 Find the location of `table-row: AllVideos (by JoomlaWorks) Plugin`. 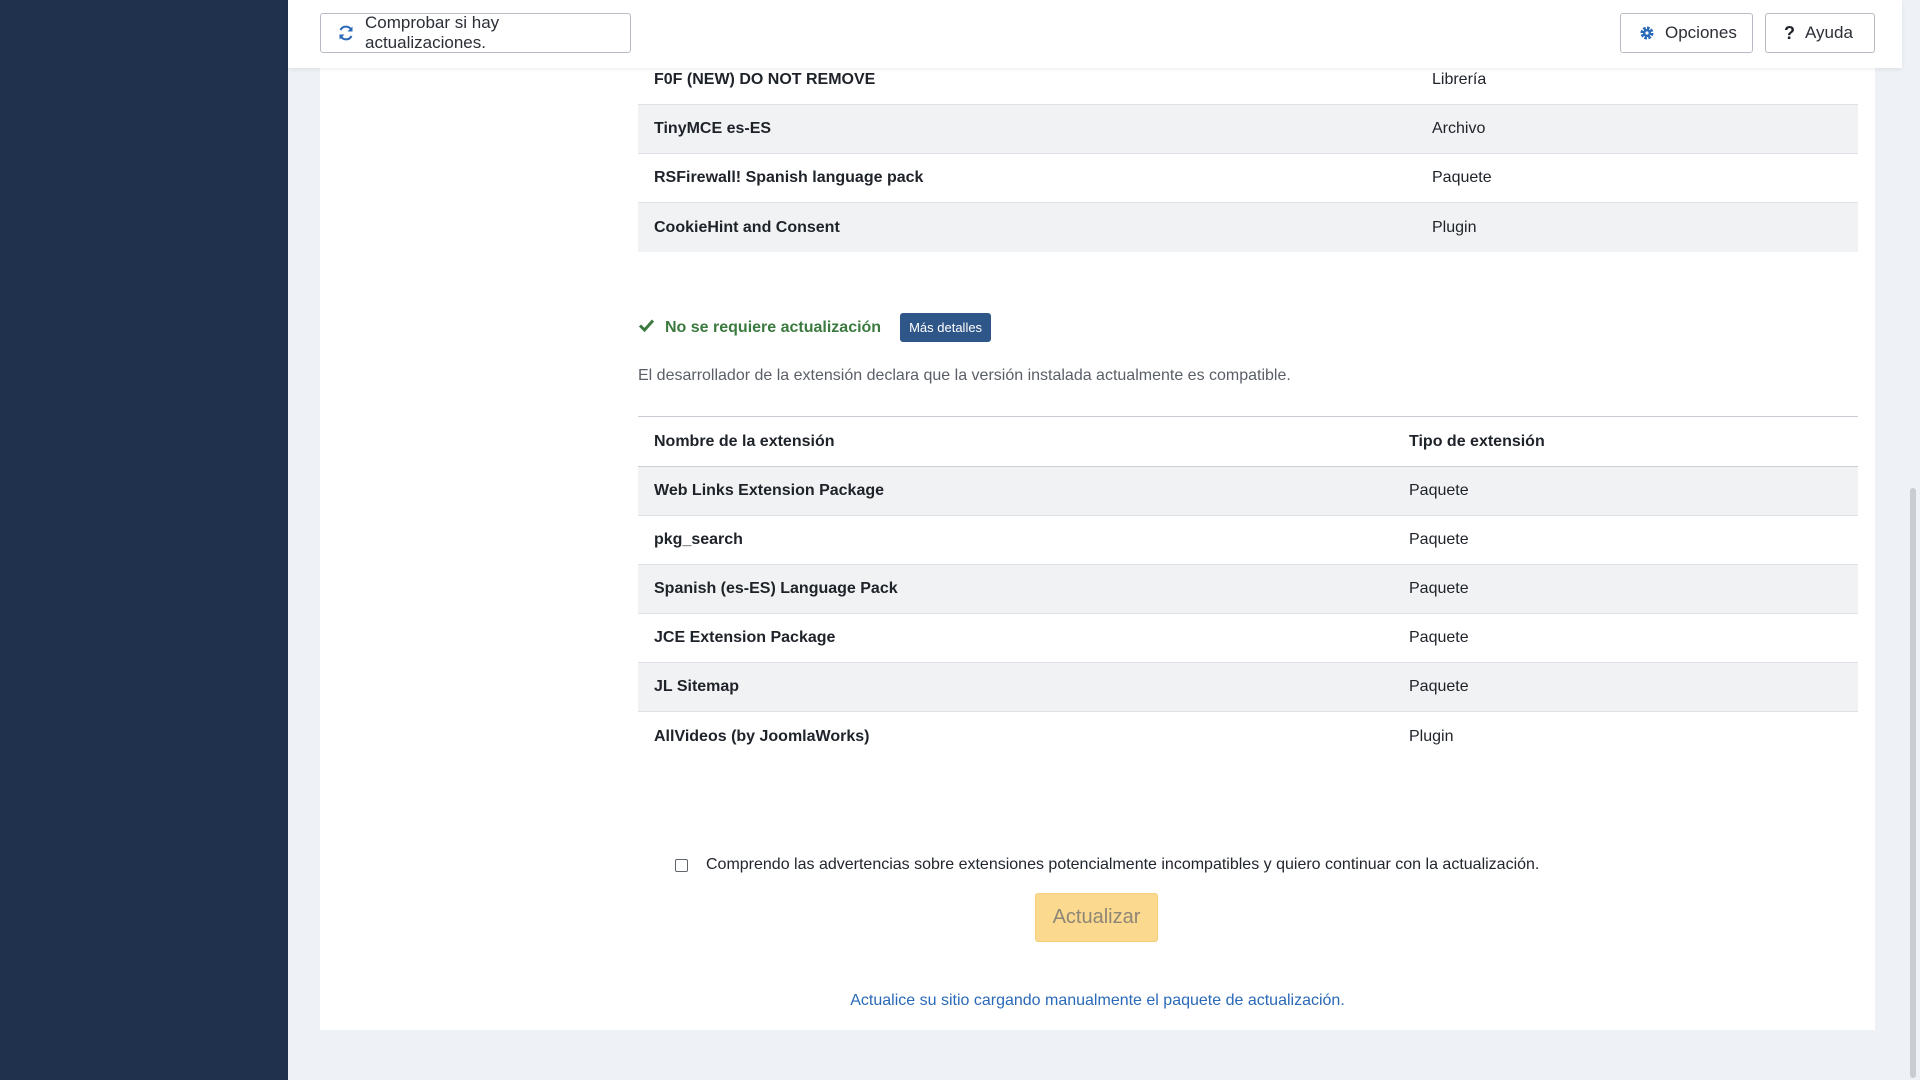

table-row: AllVideos (by JoomlaWorks) Plugin is located at coordinates (1248, 736).